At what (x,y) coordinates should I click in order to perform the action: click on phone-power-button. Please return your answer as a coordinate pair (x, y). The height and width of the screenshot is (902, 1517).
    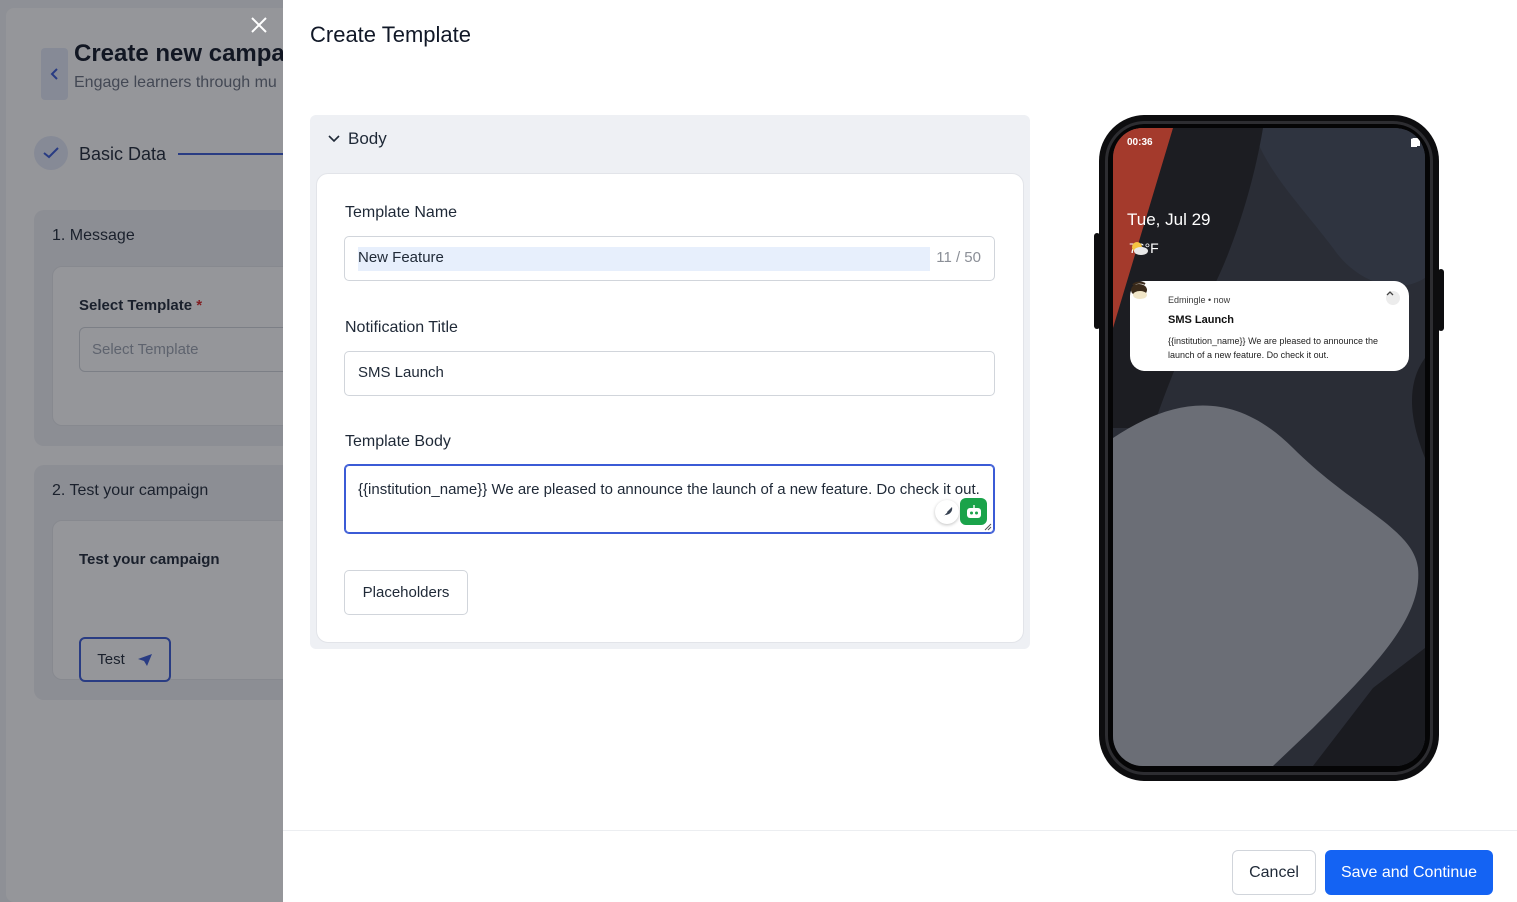
    Looking at the image, I should click on (1441, 300).